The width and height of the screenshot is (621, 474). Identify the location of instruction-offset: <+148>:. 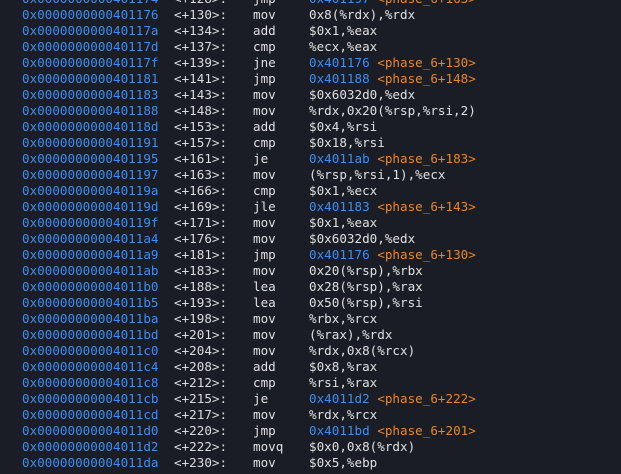
(201, 110).